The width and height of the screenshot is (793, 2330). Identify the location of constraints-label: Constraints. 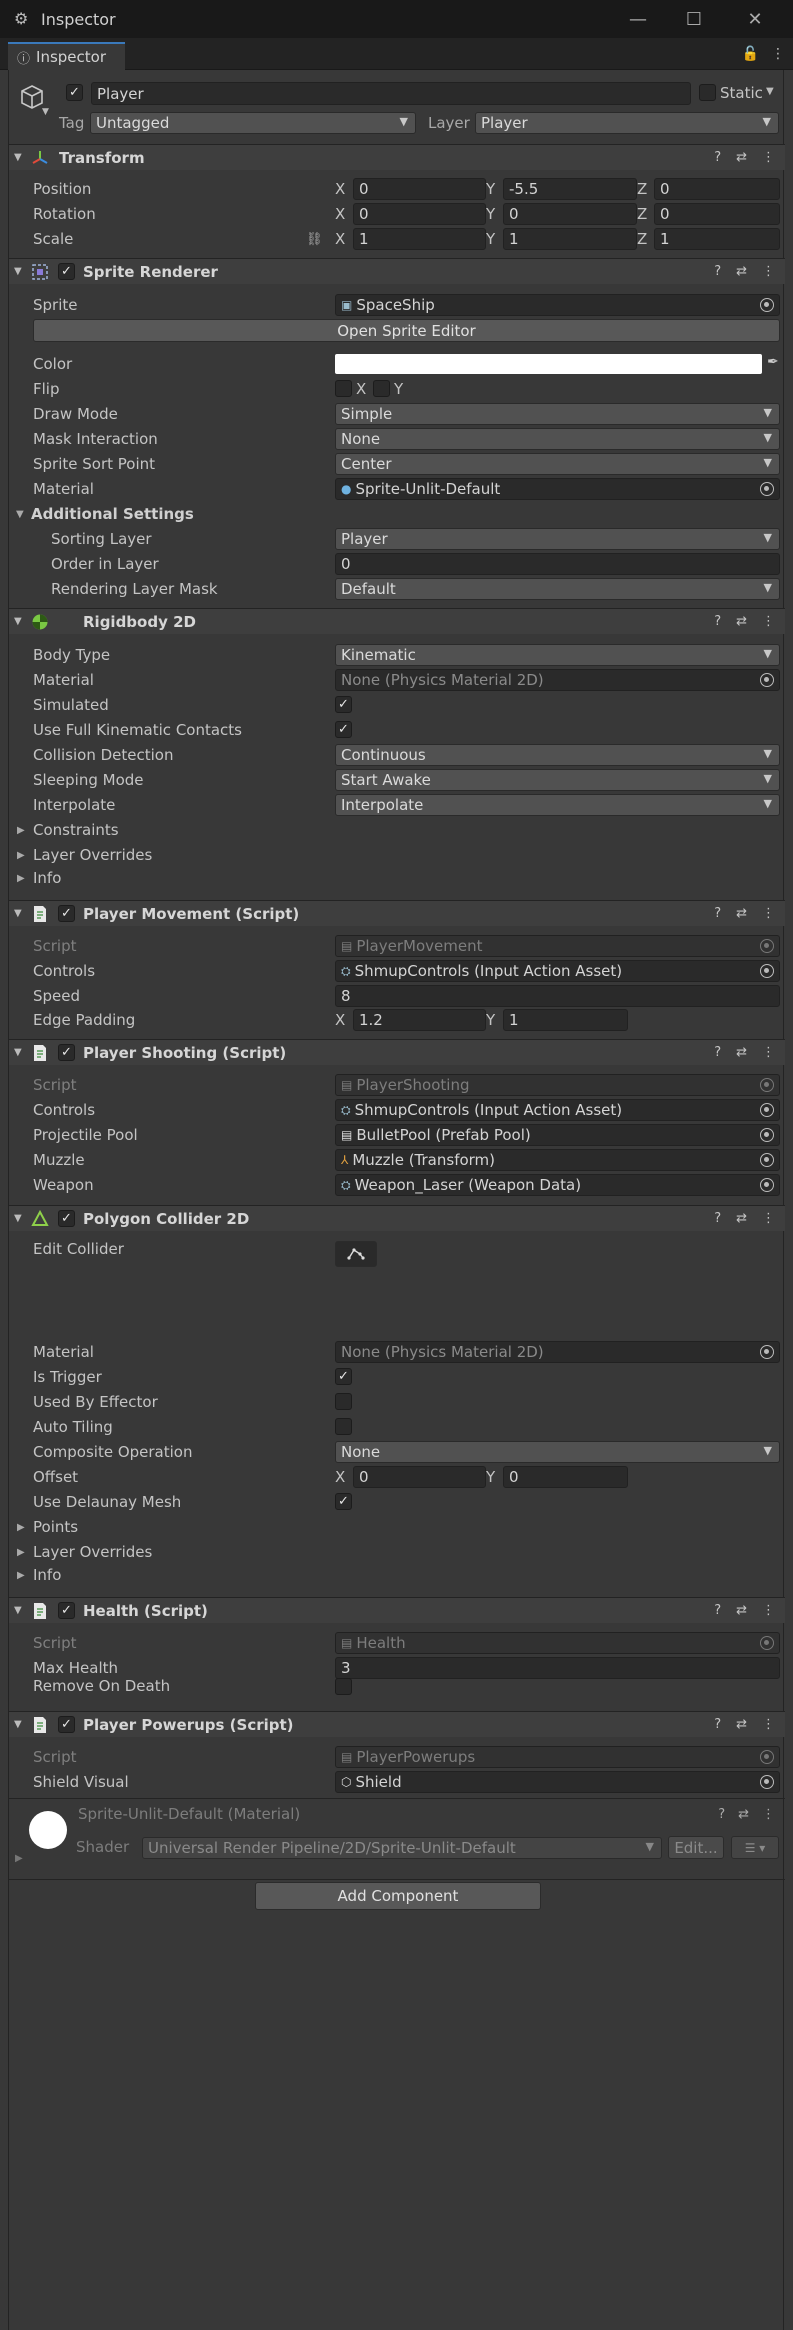
(76, 830).